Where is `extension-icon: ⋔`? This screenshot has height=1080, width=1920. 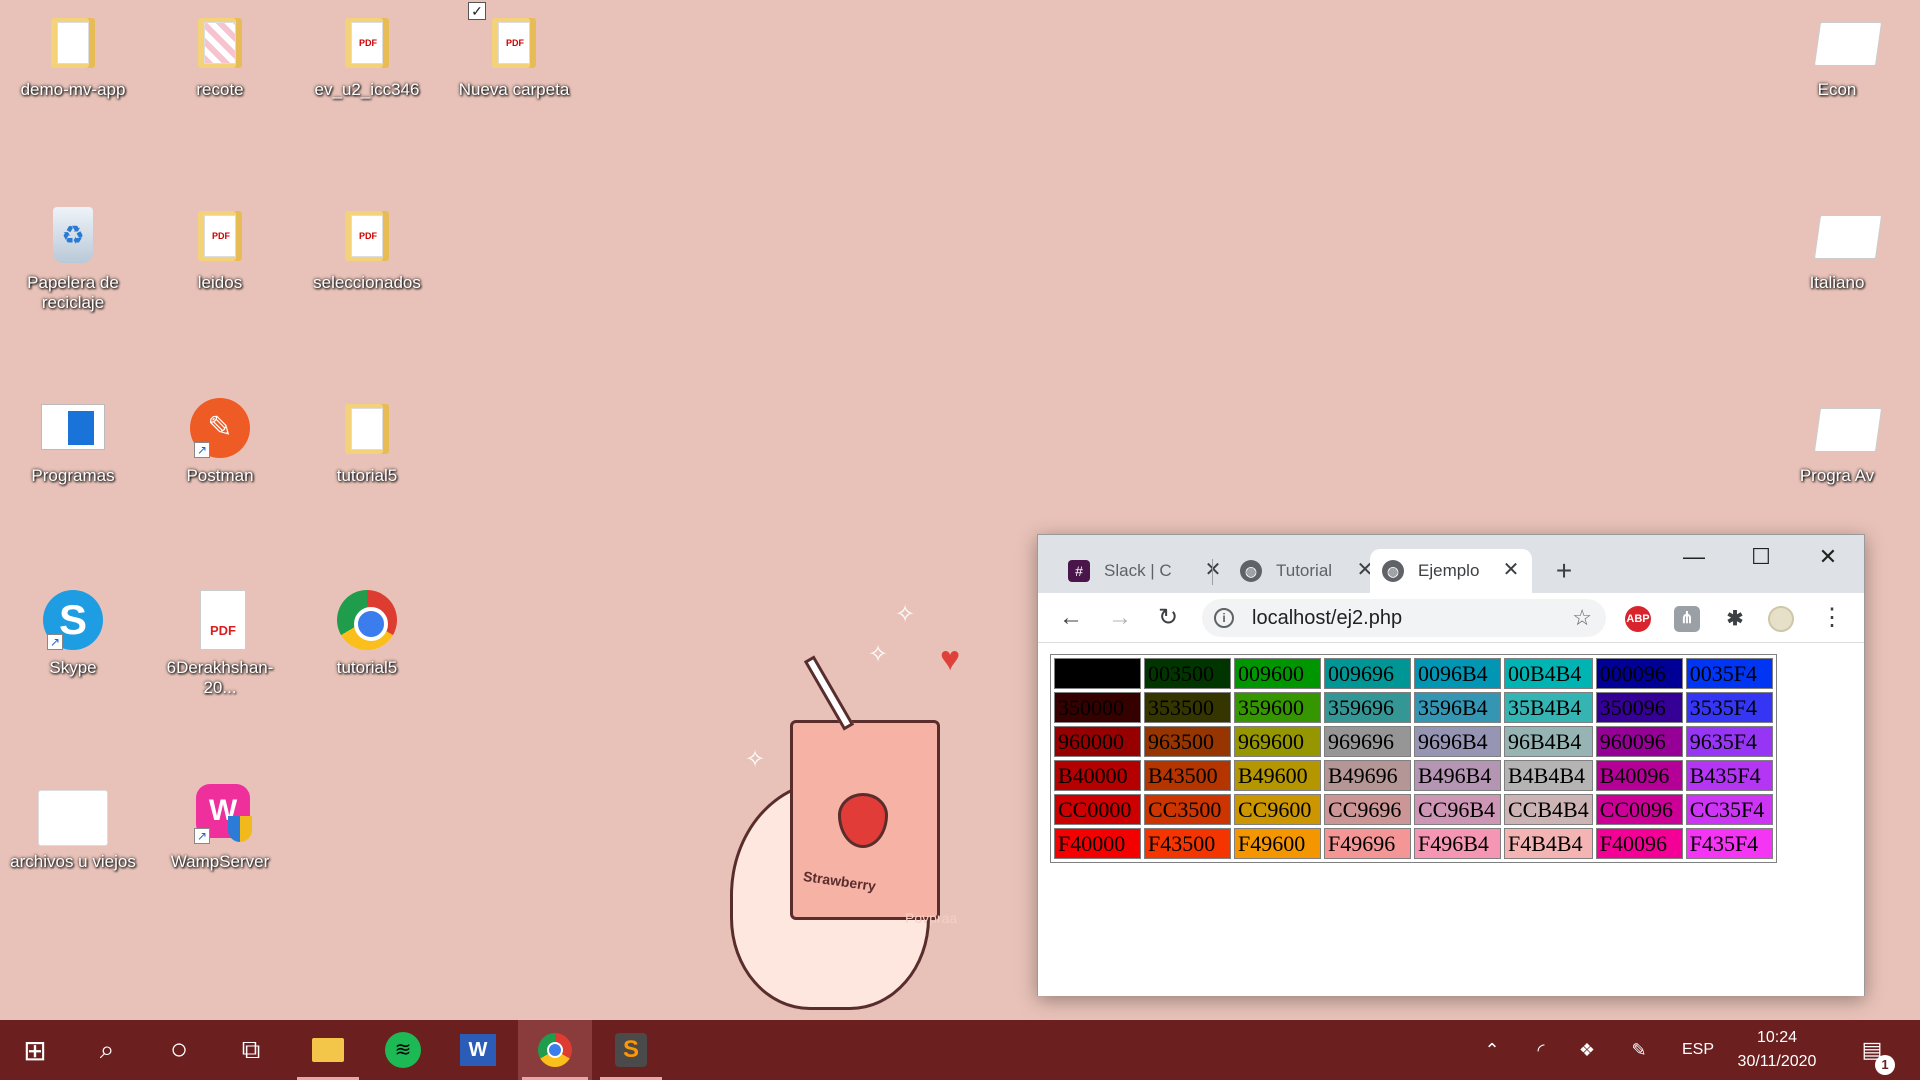
extension-icon: ⋔ is located at coordinates (1687, 619).